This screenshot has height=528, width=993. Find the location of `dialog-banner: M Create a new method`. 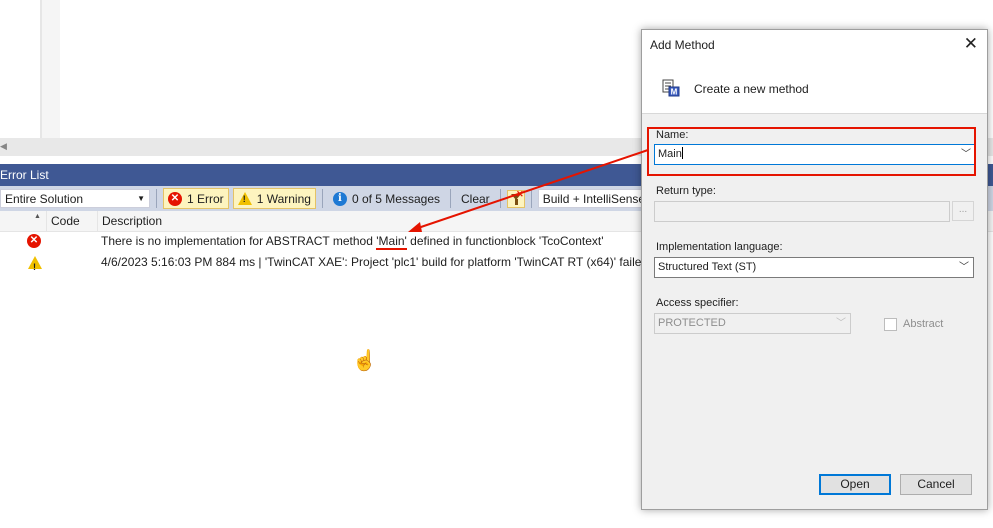

dialog-banner: M Create a new method is located at coordinates (814, 87).